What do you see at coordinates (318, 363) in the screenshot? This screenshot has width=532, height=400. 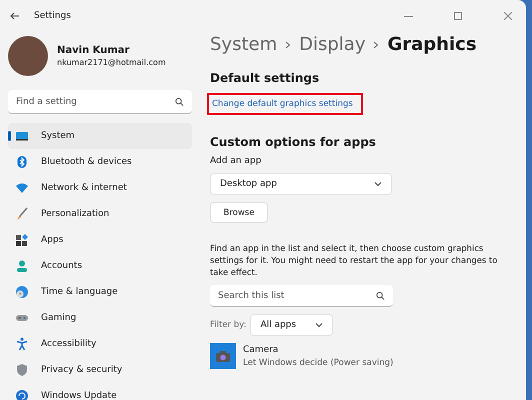 I see `app-setting: Let Windows decide (Power saving)` at bounding box center [318, 363].